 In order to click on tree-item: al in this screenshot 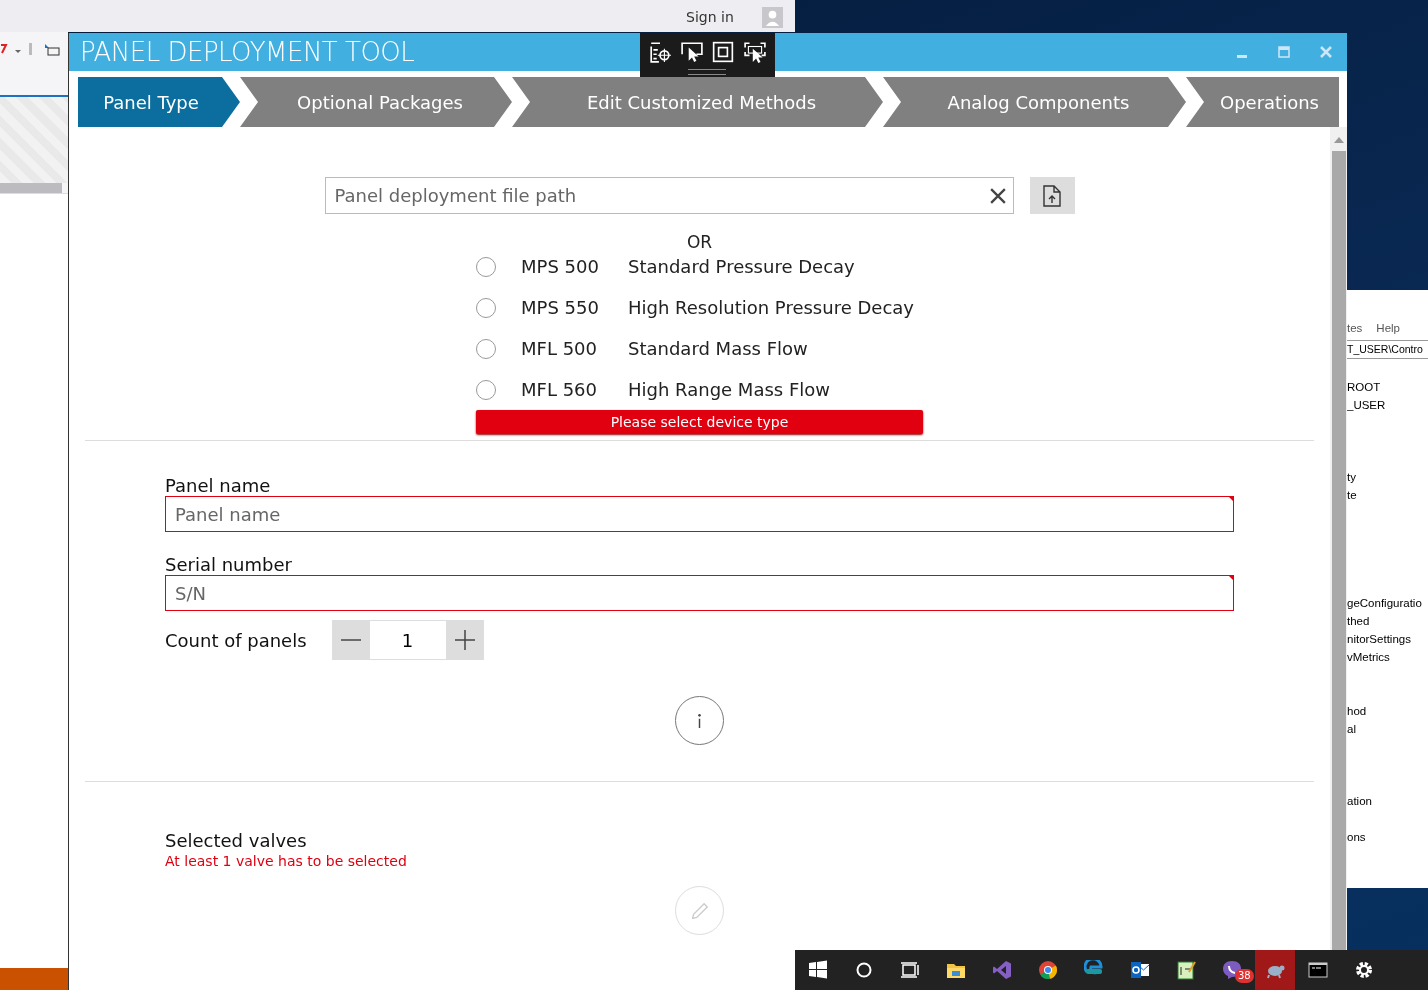, I will do `click(1387, 729)`.